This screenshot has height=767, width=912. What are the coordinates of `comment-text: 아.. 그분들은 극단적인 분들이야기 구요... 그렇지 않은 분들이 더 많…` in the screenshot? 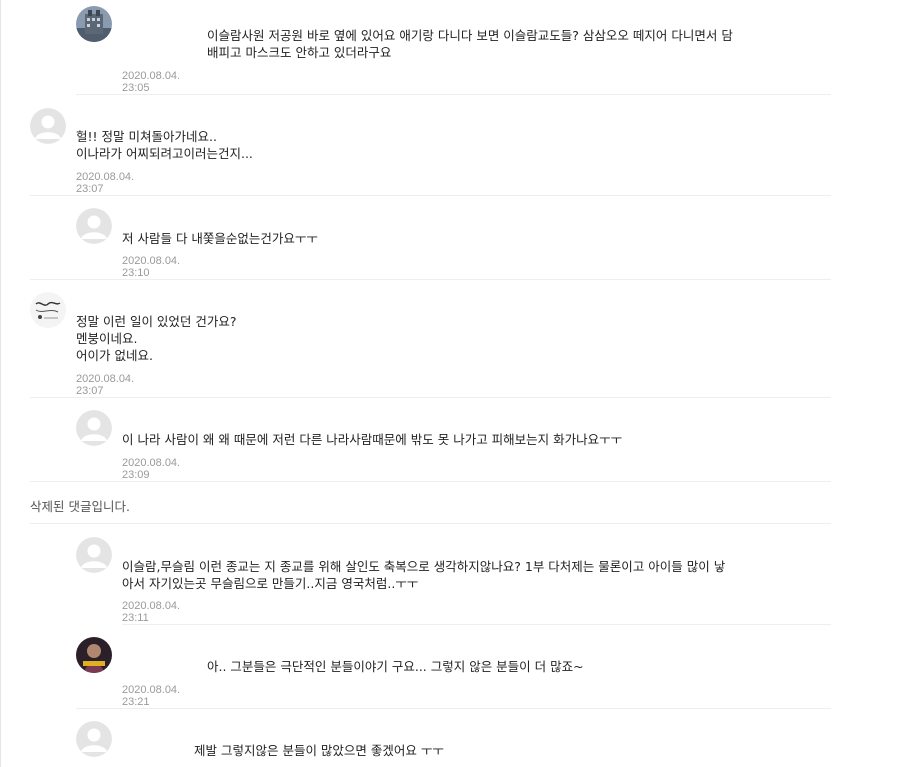 It's located at (395, 666).